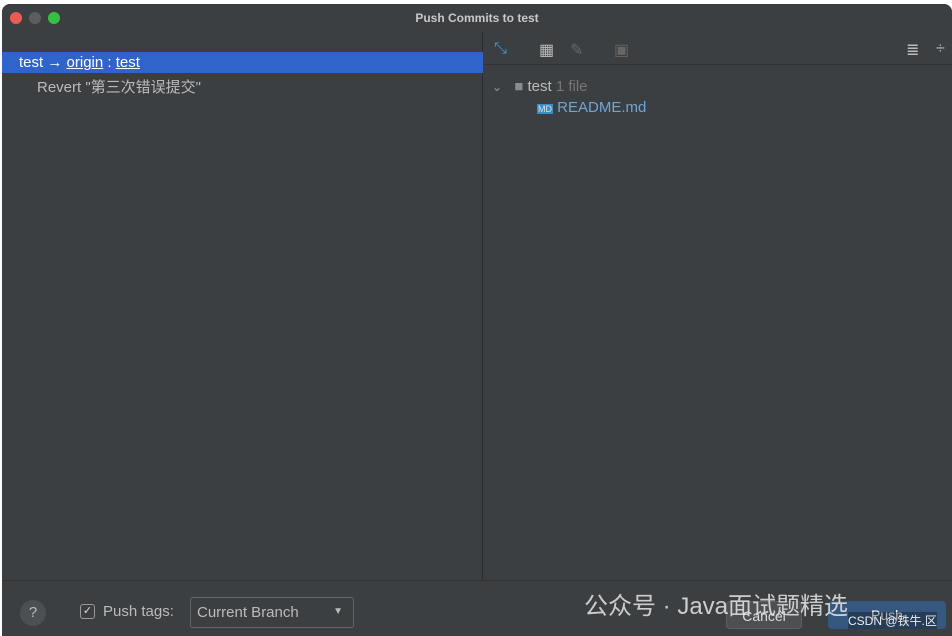 This screenshot has height=636, width=952. What do you see at coordinates (33, 613) in the screenshot?
I see `help-button: ?` at bounding box center [33, 613].